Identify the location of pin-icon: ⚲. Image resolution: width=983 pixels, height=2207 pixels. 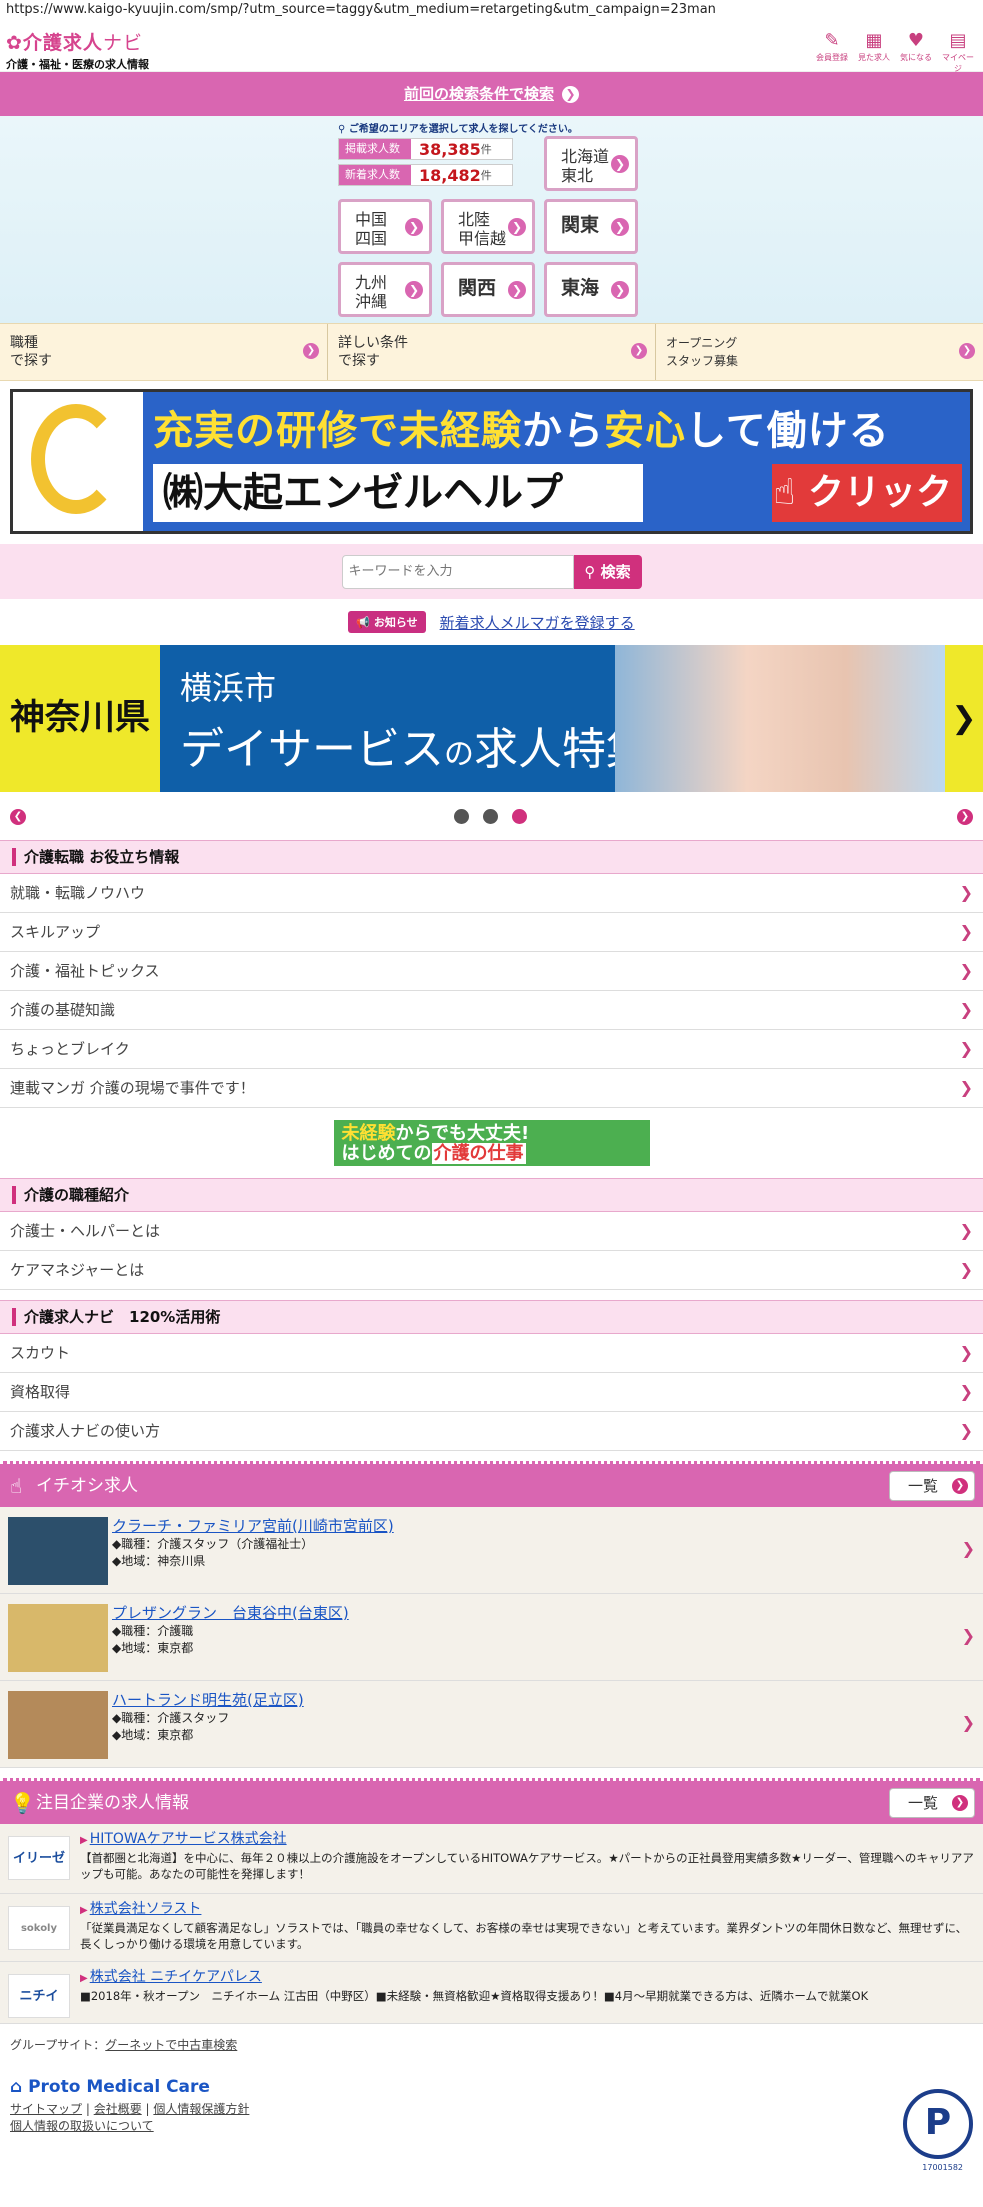
(343, 129).